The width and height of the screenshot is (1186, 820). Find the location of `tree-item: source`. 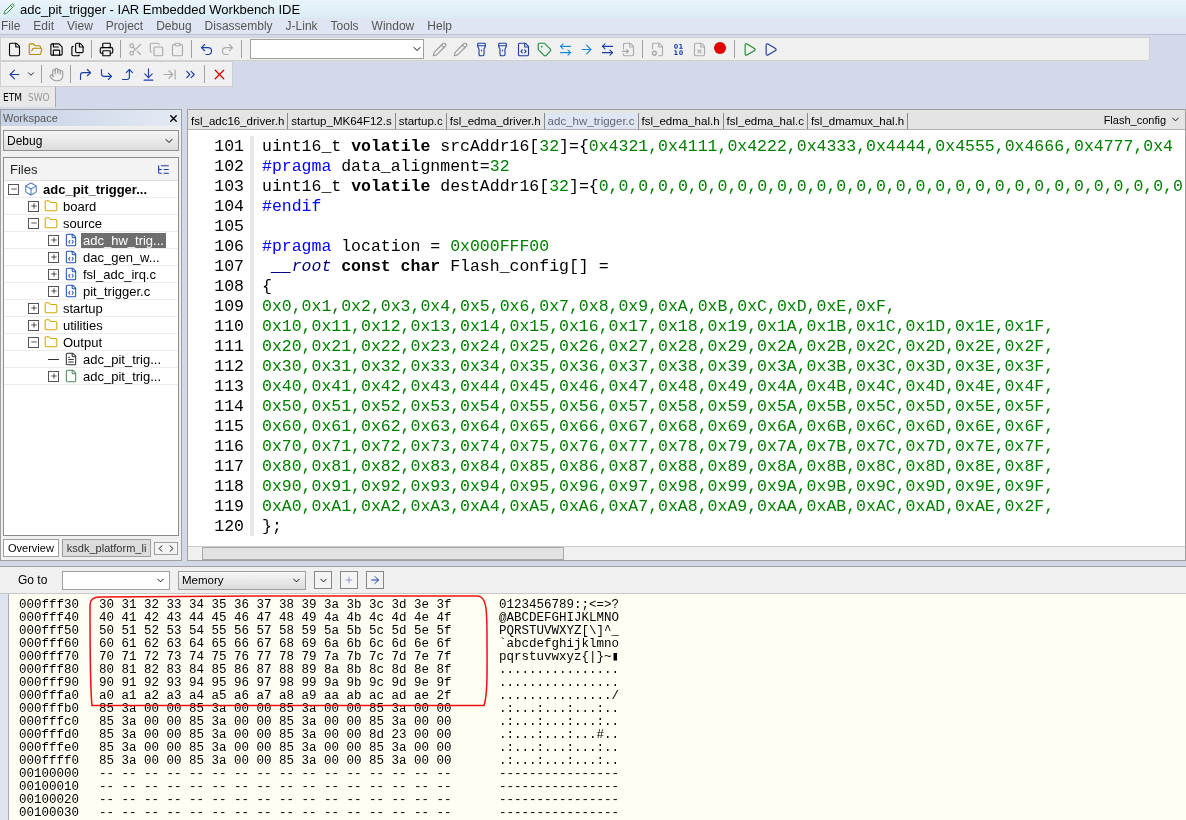

tree-item: source is located at coordinates (83, 223).